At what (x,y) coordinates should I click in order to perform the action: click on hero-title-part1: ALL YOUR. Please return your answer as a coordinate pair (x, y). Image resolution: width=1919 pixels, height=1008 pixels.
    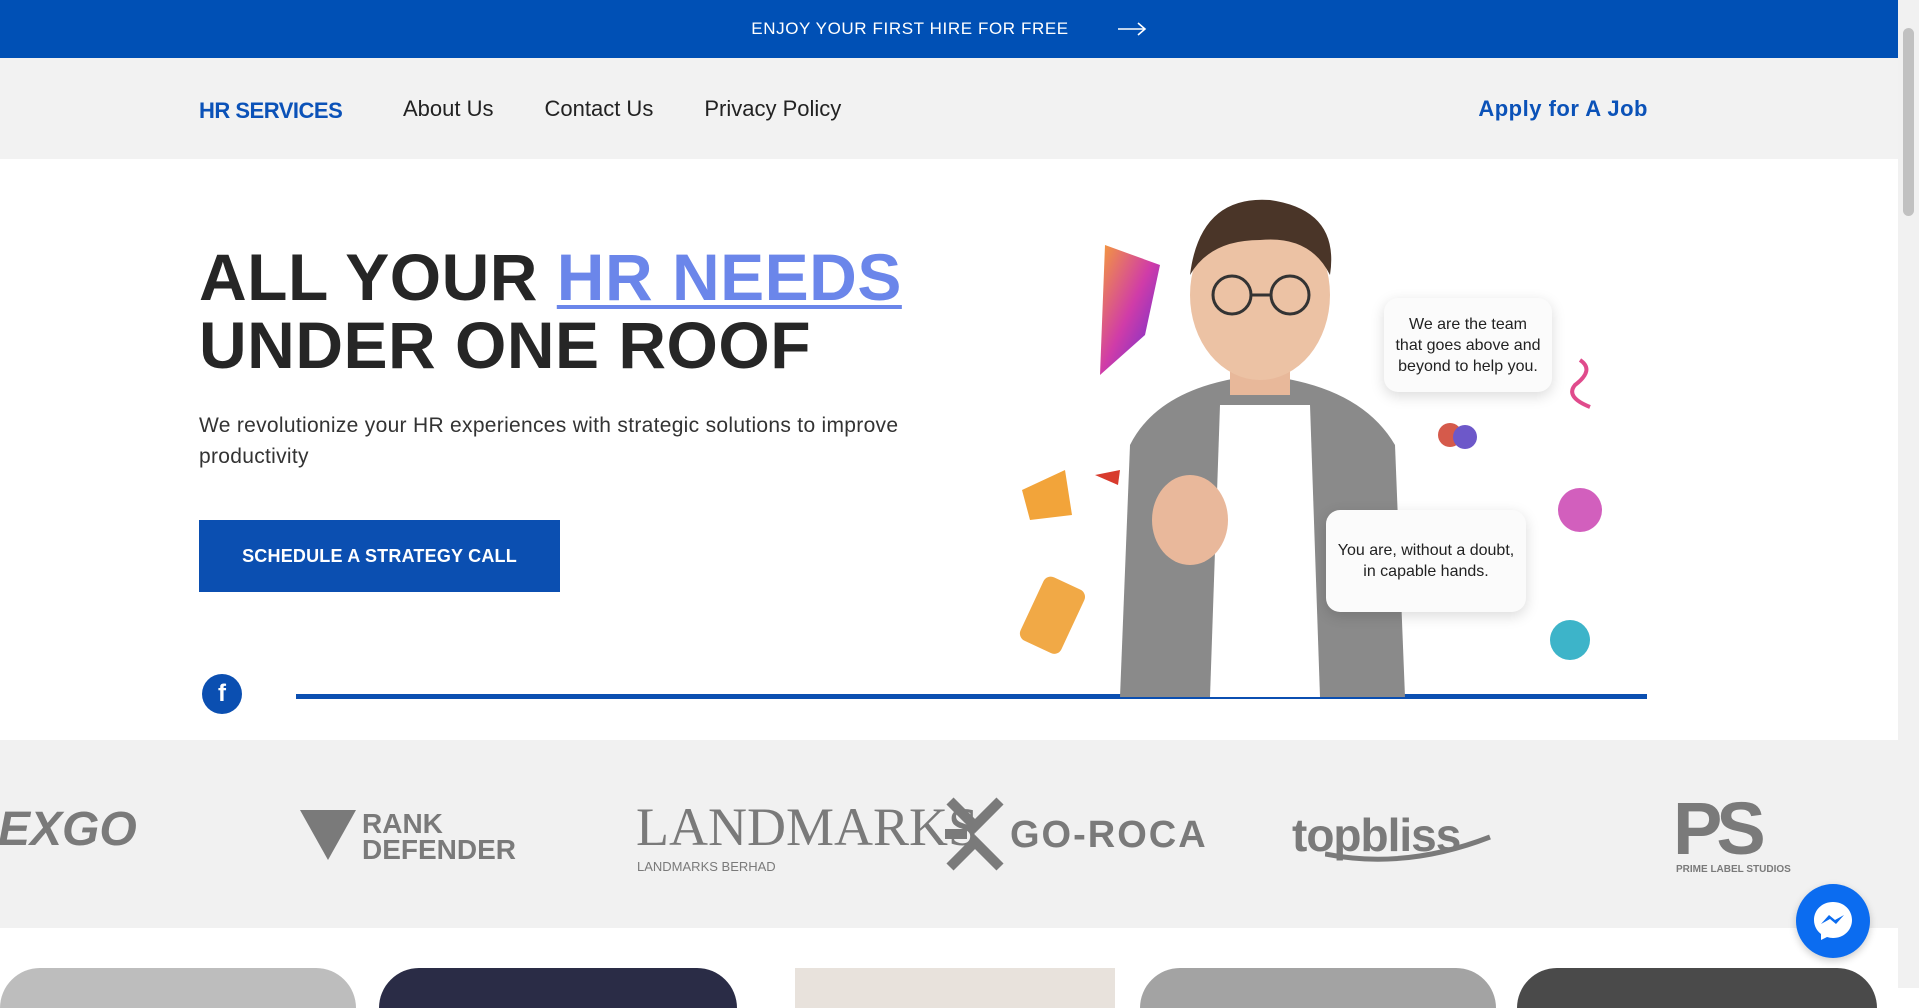
    Looking at the image, I should click on (378, 277).